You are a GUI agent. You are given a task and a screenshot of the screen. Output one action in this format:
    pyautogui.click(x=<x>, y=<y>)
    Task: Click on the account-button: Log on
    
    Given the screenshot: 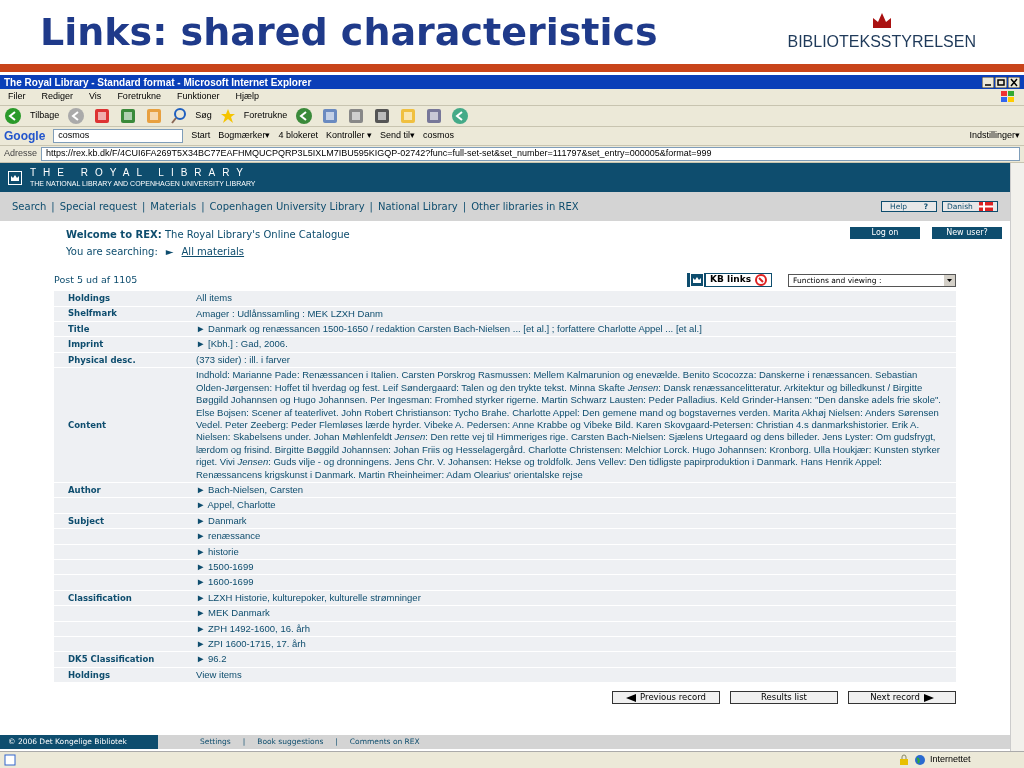 What is the action you would take?
    pyautogui.click(x=885, y=233)
    